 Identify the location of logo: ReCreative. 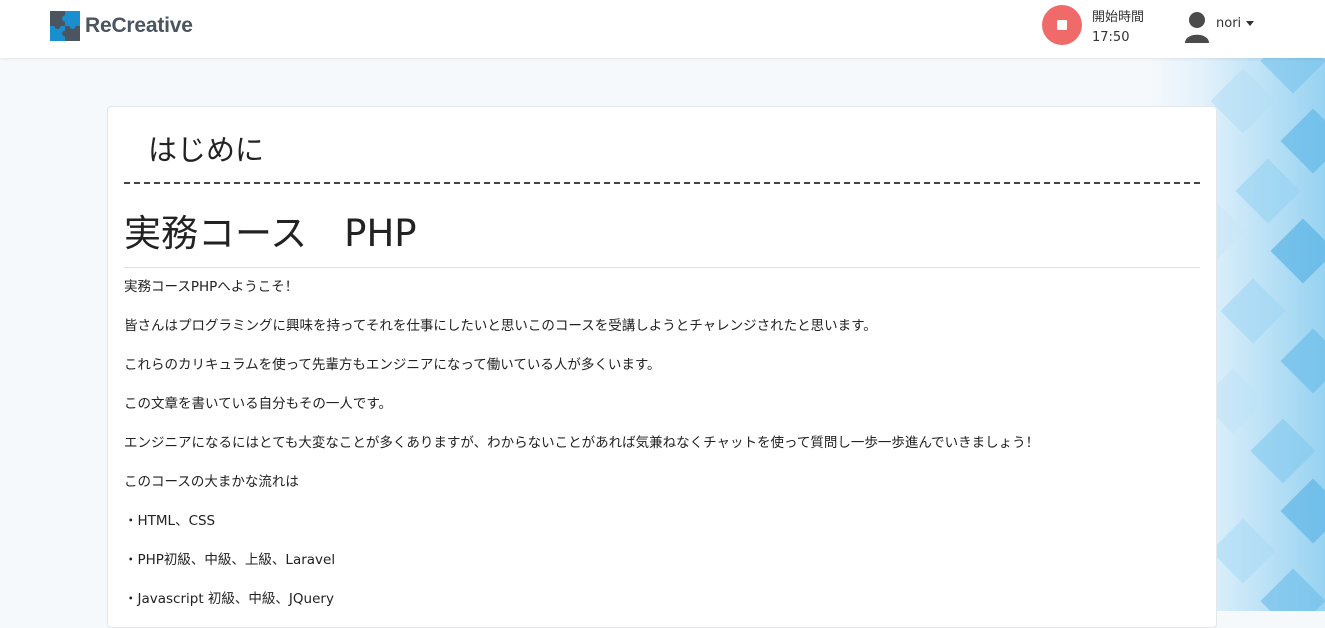
(121, 26).